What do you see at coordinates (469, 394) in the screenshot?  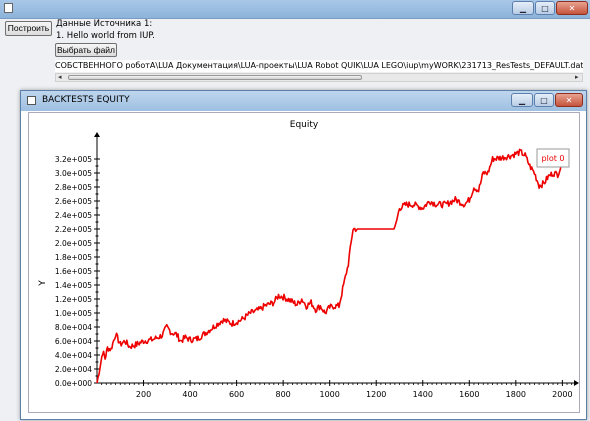 I see `x-tick-label: 1600` at bounding box center [469, 394].